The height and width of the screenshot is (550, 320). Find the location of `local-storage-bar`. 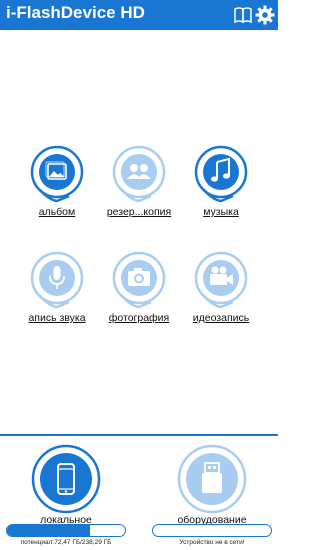

local-storage-bar is located at coordinates (66, 530).